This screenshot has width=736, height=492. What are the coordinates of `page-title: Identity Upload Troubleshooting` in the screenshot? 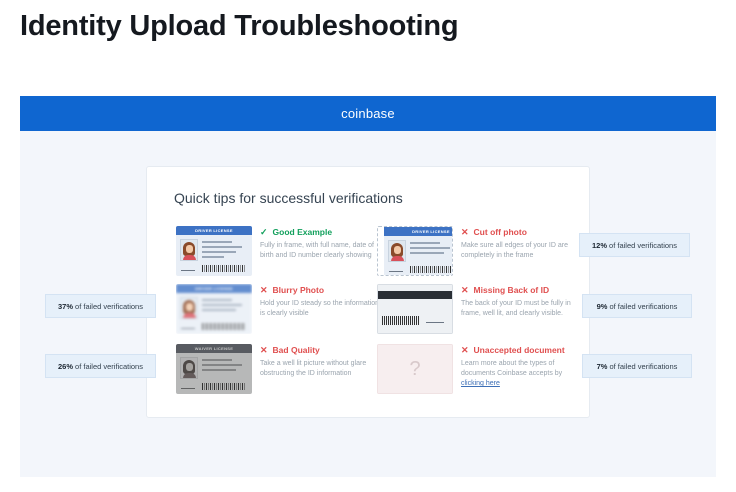 It's located at (239, 26).